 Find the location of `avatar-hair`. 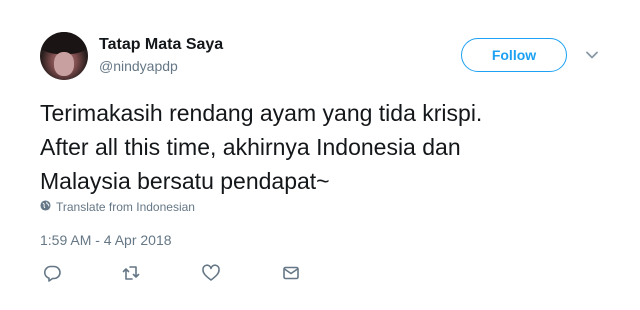

avatar-hair is located at coordinates (64, 43).